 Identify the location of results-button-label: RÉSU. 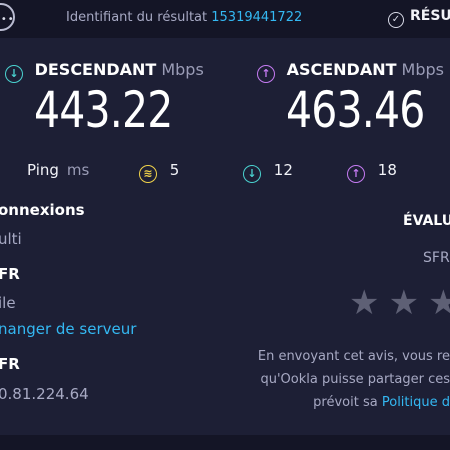
(430, 16).